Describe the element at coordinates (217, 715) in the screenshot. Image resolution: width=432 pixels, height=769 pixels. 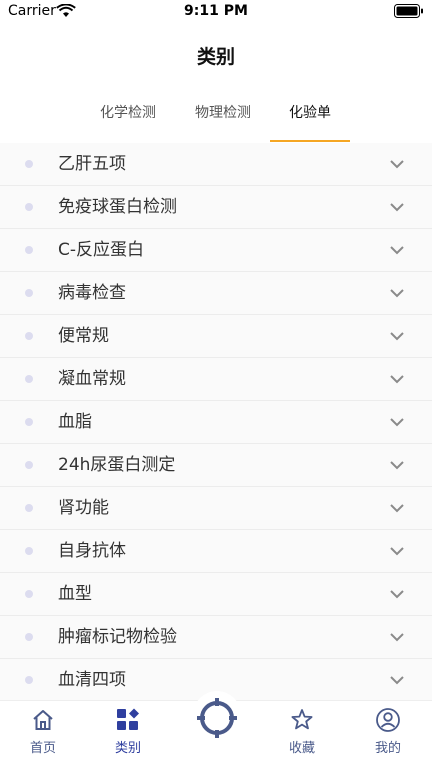
I see `center-scan-button` at that location.